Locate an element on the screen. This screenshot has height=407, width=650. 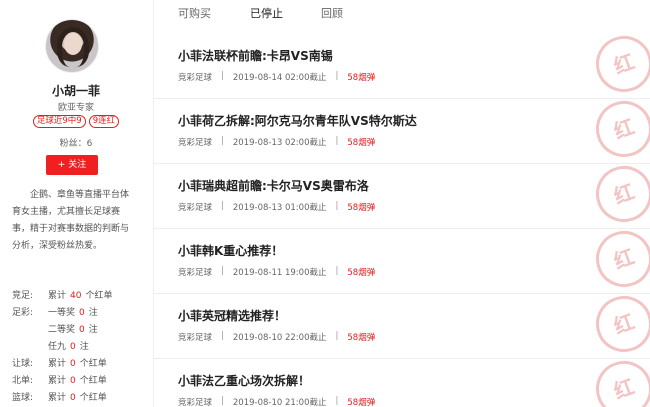
stat-label: 北单: is located at coordinates (23, 381).